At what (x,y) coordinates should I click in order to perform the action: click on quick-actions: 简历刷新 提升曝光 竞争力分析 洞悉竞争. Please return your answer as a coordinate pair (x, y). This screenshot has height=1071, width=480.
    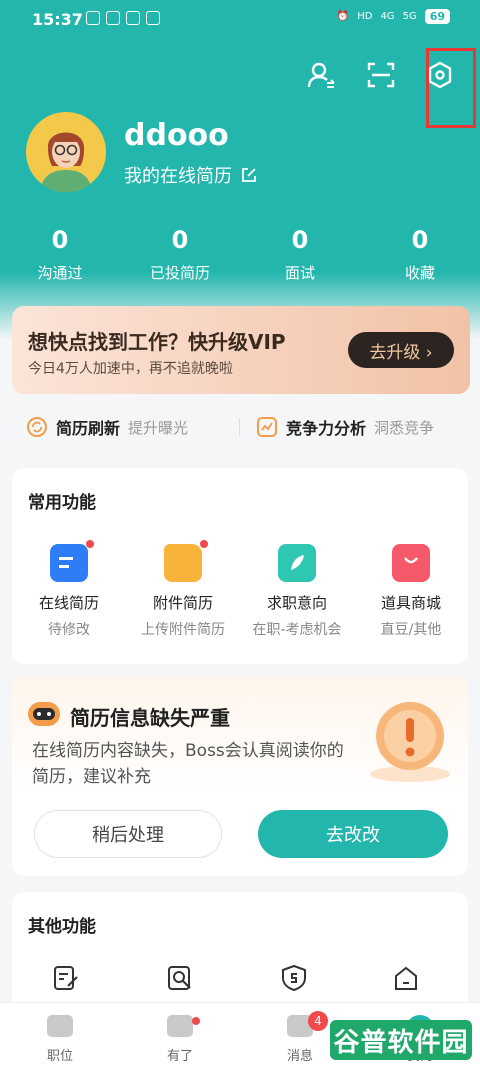
    Looking at the image, I should click on (241, 427).